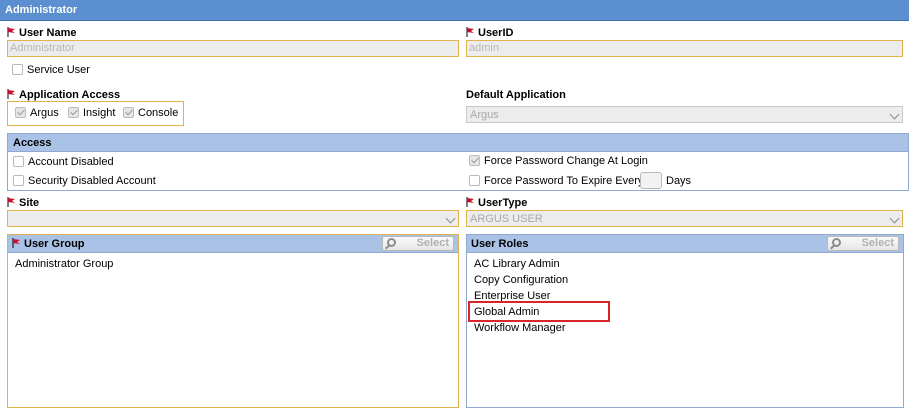  I want to click on app-access-label: Application Access, so click(70, 95).